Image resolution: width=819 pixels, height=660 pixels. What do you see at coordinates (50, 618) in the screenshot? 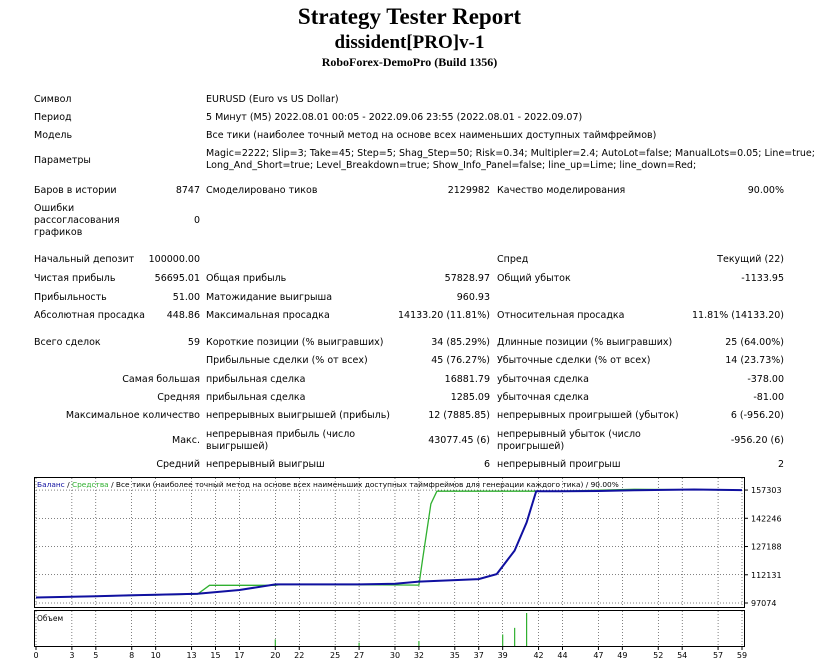
I see `volume-label: Объем` at bounding box center [50, 618].